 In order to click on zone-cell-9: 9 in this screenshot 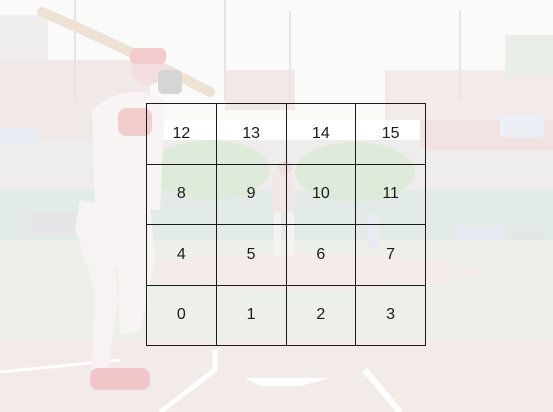, I will do `click(251, 194)`.